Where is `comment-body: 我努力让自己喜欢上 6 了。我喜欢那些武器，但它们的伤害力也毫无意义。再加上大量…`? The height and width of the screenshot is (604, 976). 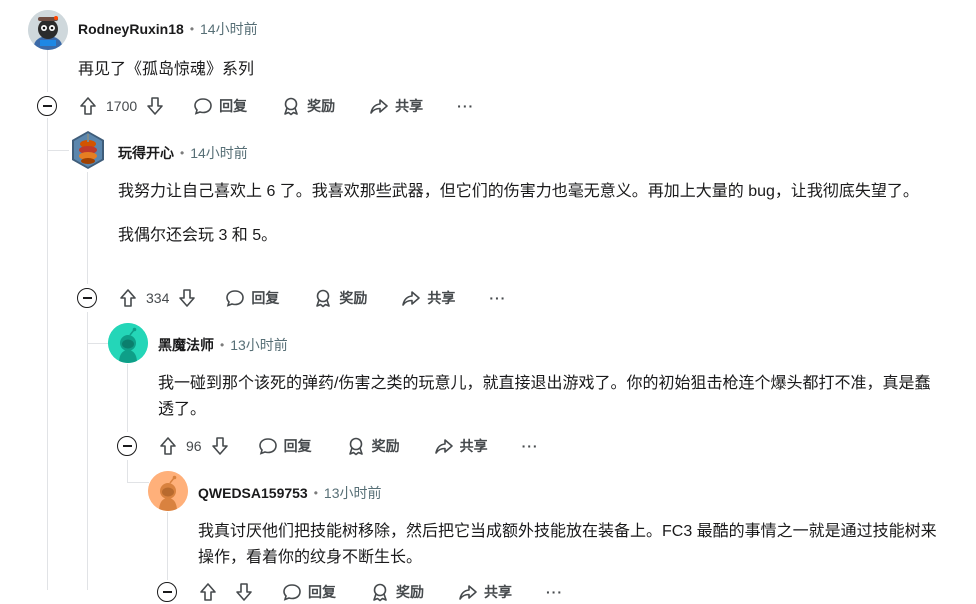
comment-body: 我努力让自己喜欢上 6 了。我喜欢那些武器，但它们的伤害力也毫无意义。再加上大量… is located at coordinates (528, 214).